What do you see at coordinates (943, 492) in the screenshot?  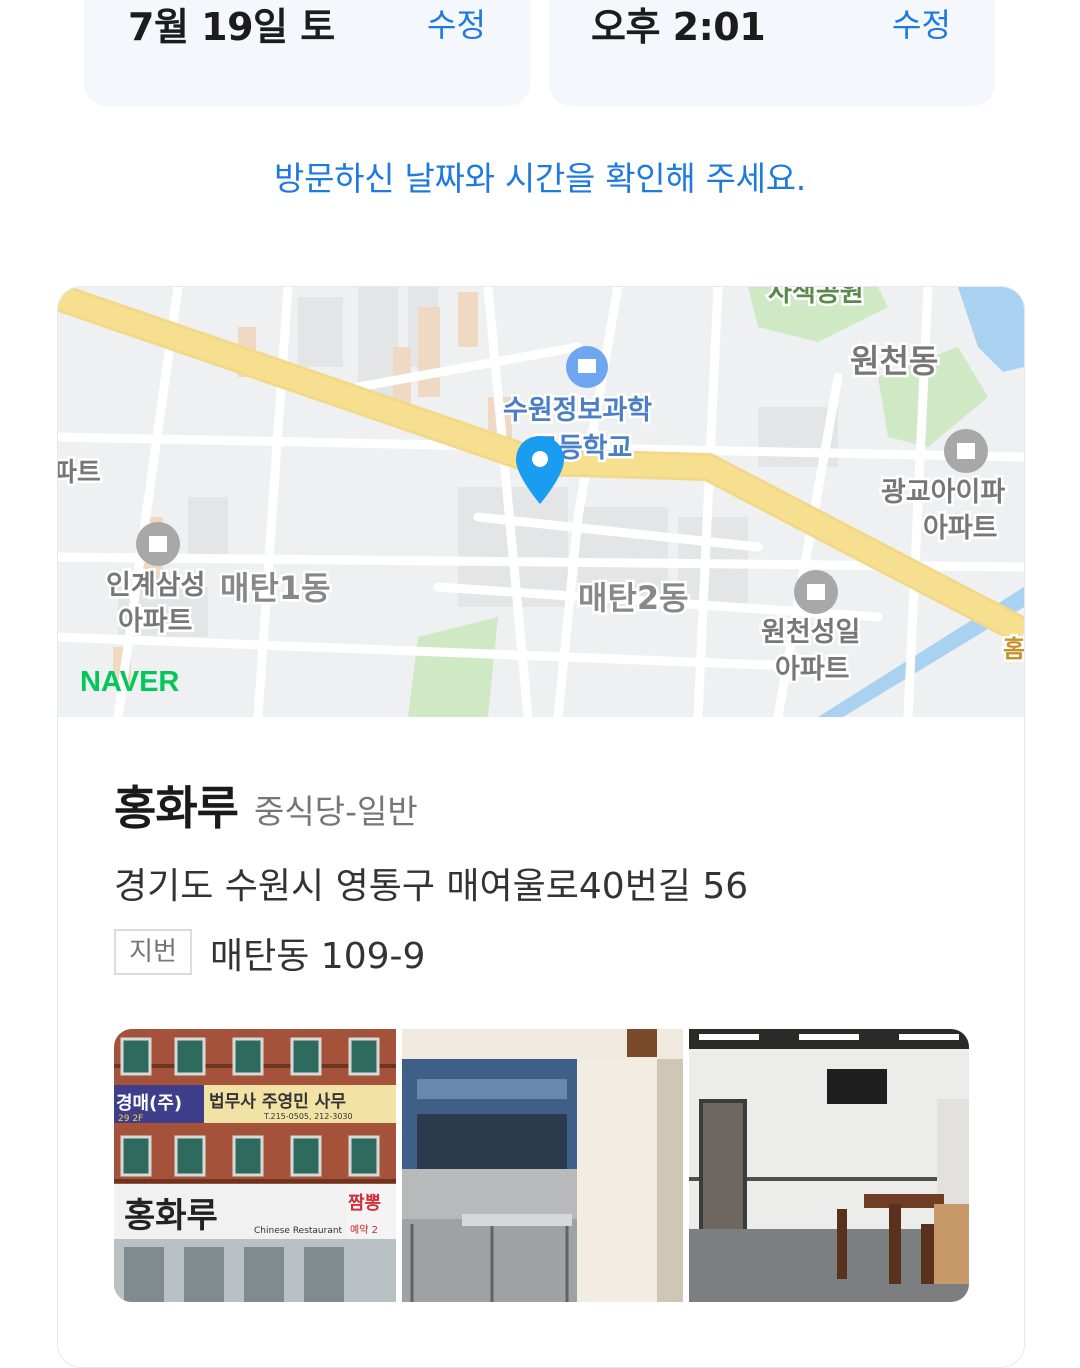 I see `map-label-gwanggyo-1: 광교아이파` at bounding box center [943, 492].